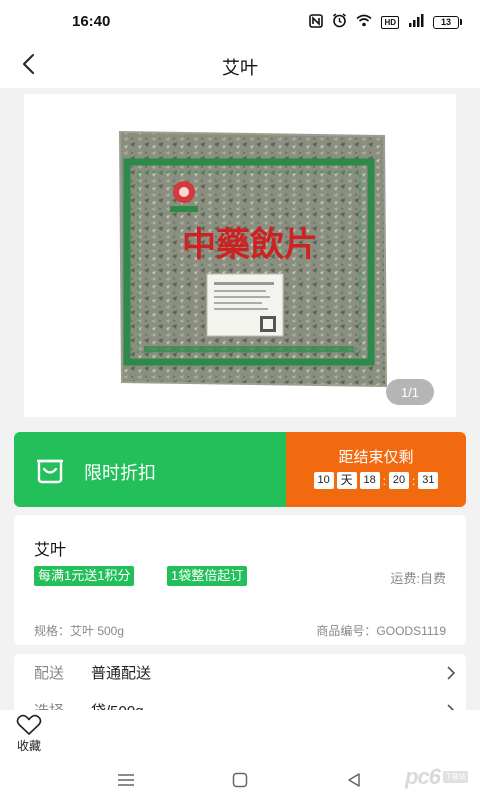 This screenshot has width=480, height=800. What do you see at coordinates (79, 631) in the screenshot?
I see `product-spec: 规格：艾叶 500g` at bounding box center [79, 631].